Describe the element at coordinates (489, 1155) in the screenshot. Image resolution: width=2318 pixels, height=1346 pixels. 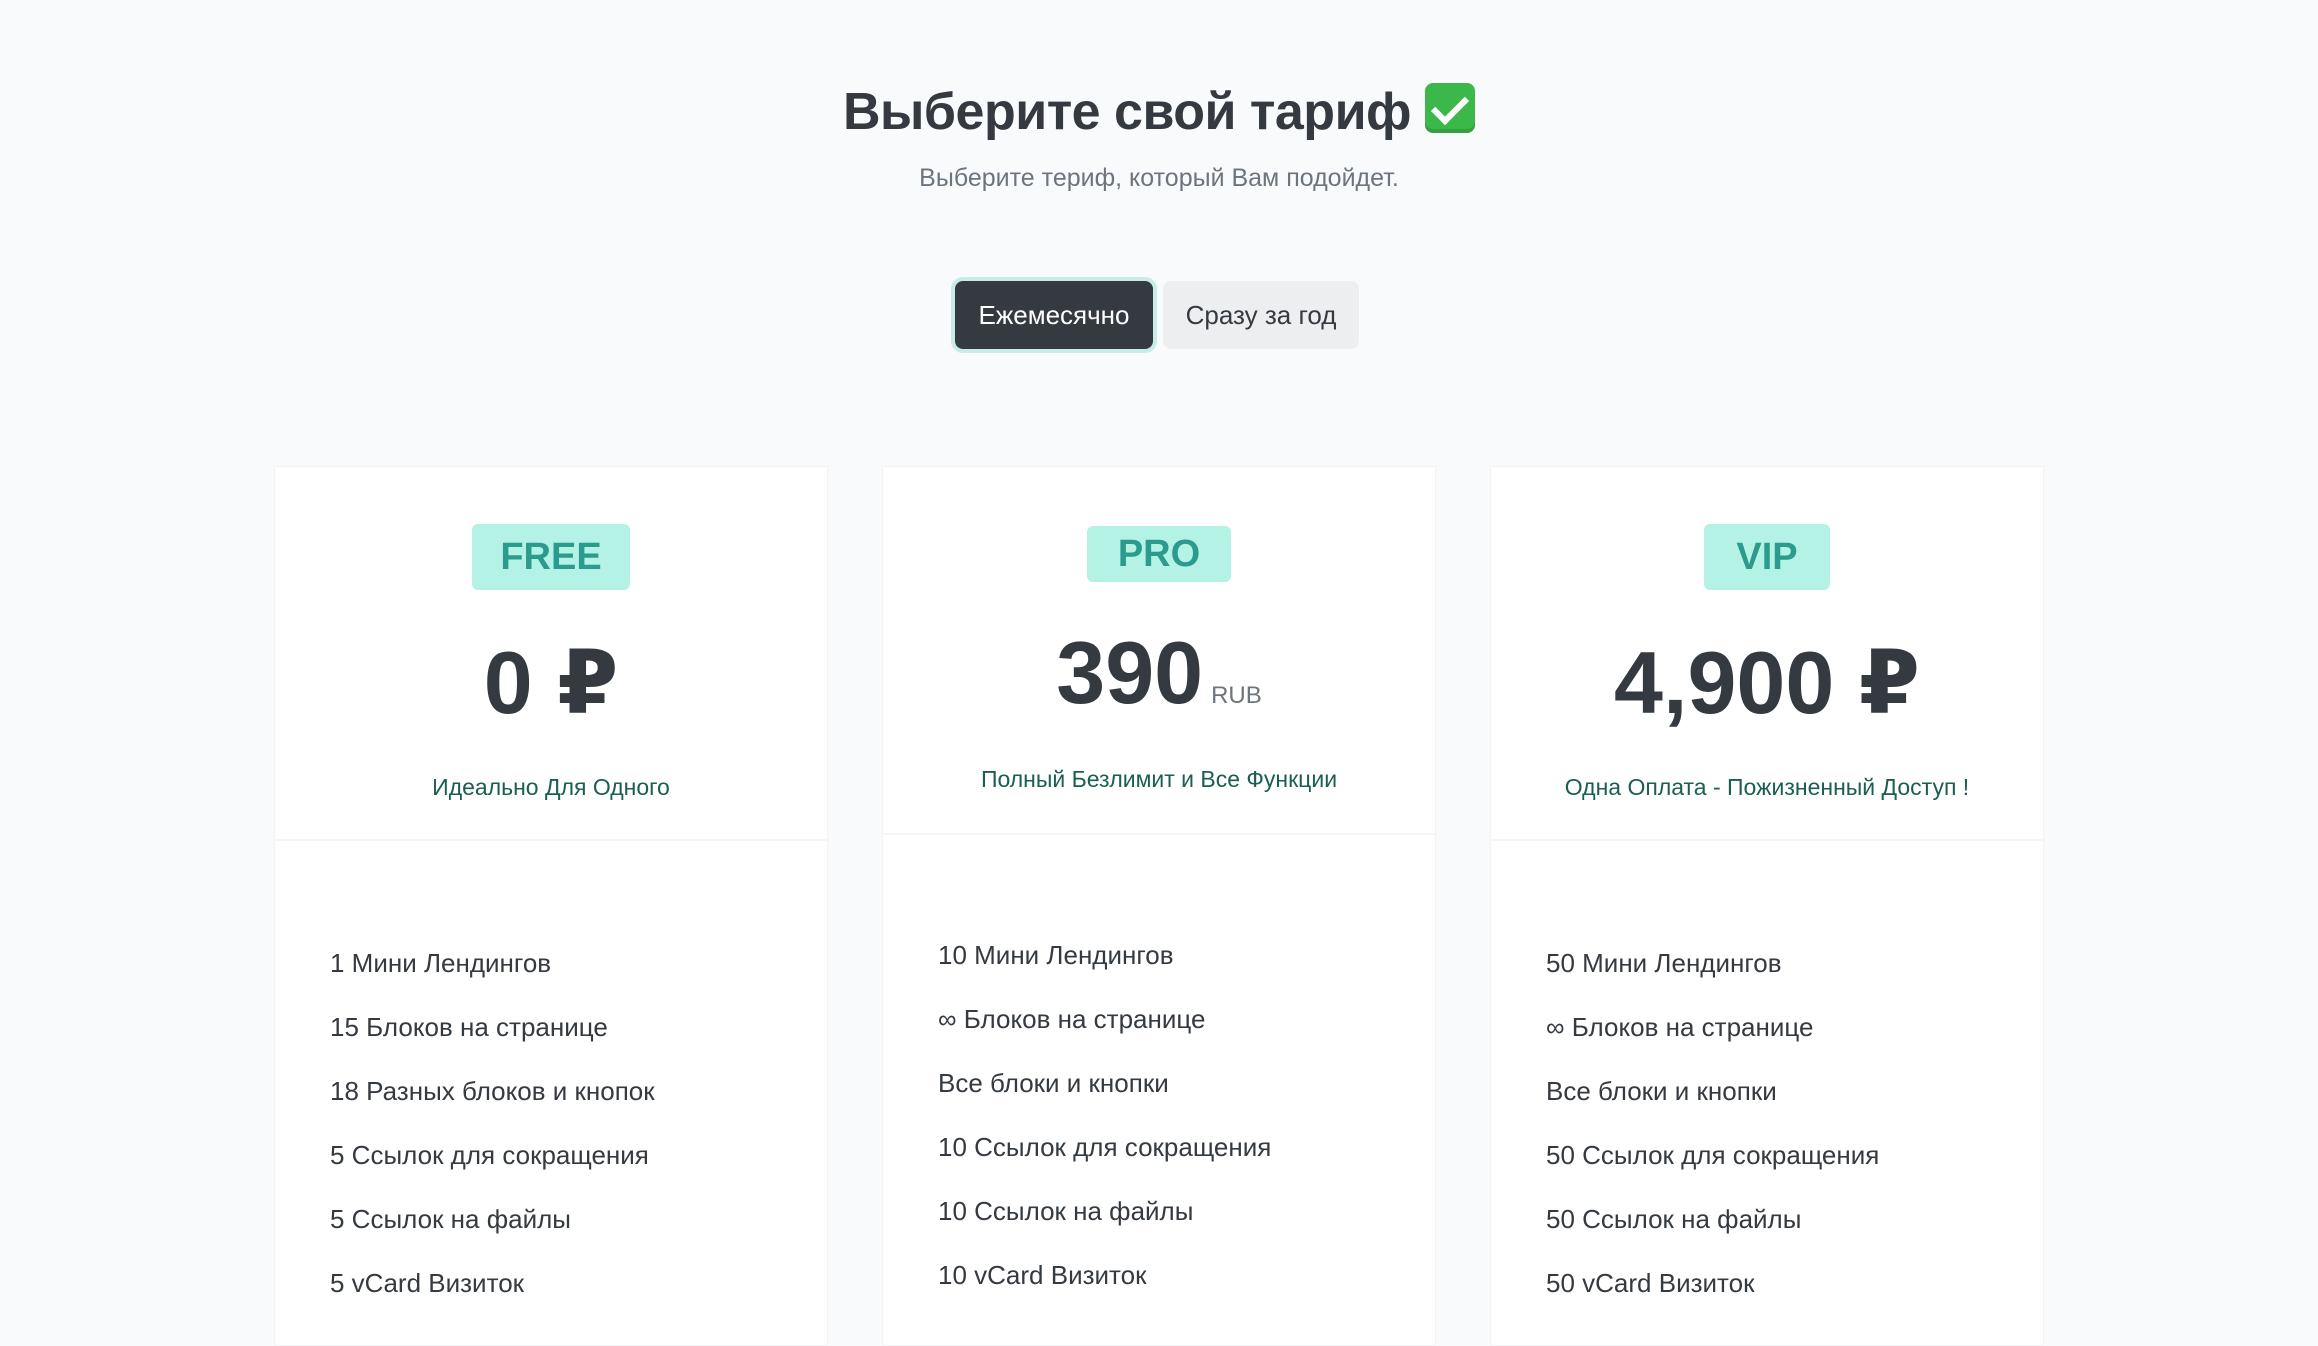
I see `feature-item: 5 Ссылок для сокращения` at that location.